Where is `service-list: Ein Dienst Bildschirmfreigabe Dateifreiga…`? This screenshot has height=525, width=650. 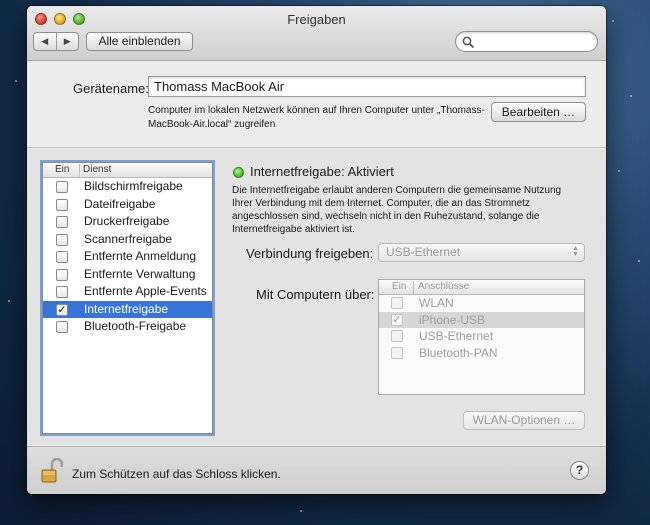 service-list: Ein Dienst Bildschirmfreigabe Dateifreiga… is located at coordinates (127, 298).